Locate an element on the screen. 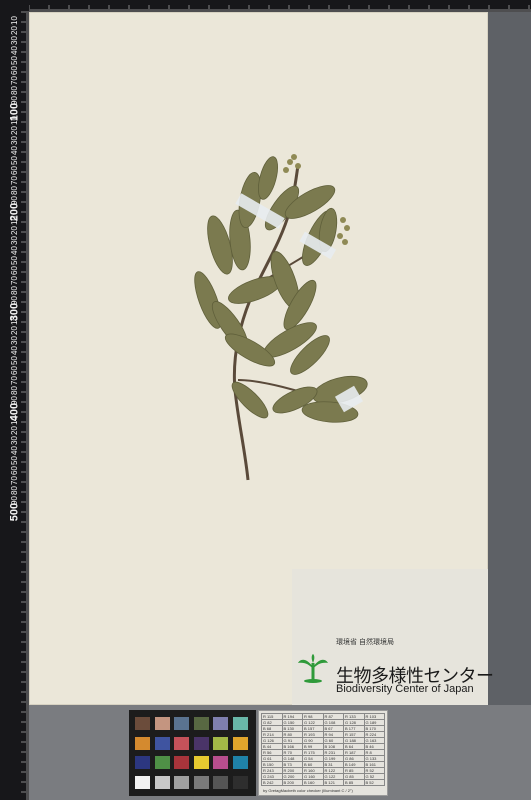 This screenshot has height=800, width=531. plant-specimen is located at coordinates (281, 317).